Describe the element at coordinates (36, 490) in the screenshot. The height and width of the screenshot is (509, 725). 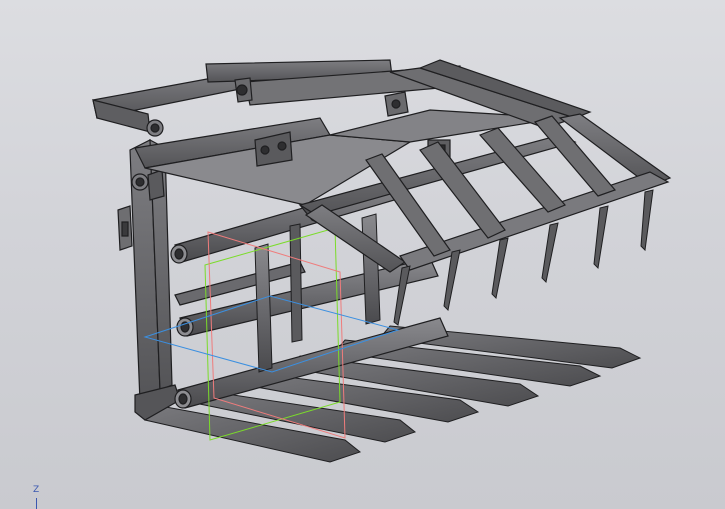
I see `z-axis-label: Z` at that location.